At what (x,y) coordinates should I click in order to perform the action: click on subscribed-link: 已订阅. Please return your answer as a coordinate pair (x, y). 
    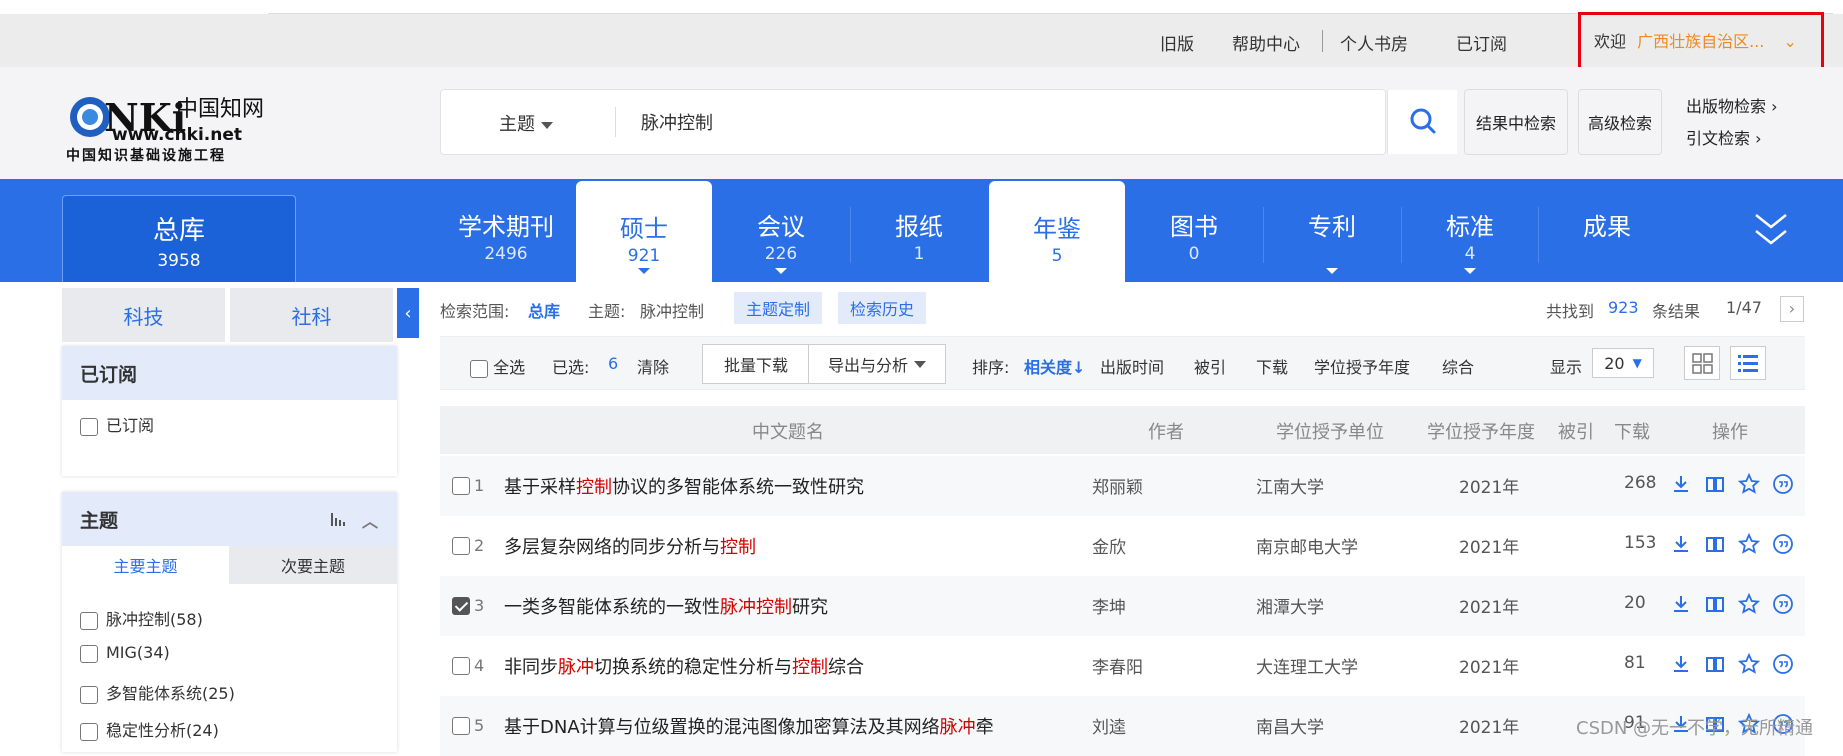
    Looking at the image, I should click on (1481, 42).